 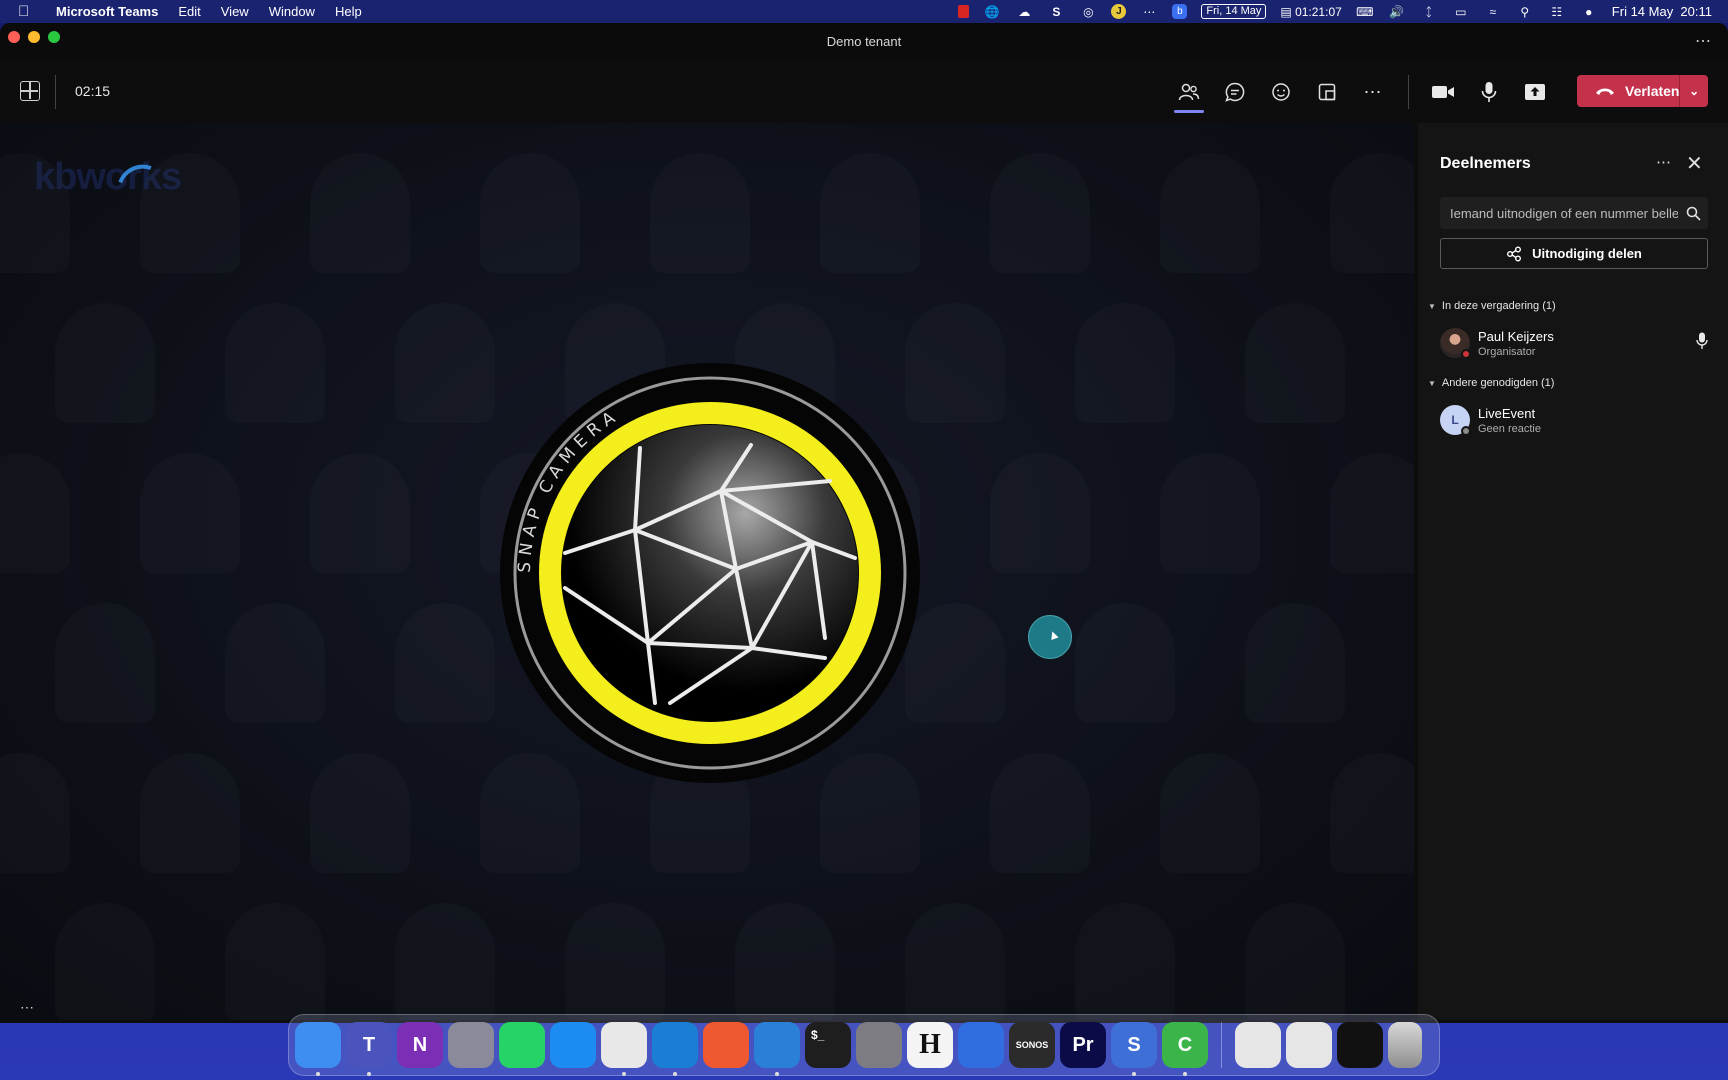 What do you see at coordinates (1662, 11) in the screenshot?
I see `menubar-clock: Fri 14 May 20:11` at bounding box center [1662, 11].